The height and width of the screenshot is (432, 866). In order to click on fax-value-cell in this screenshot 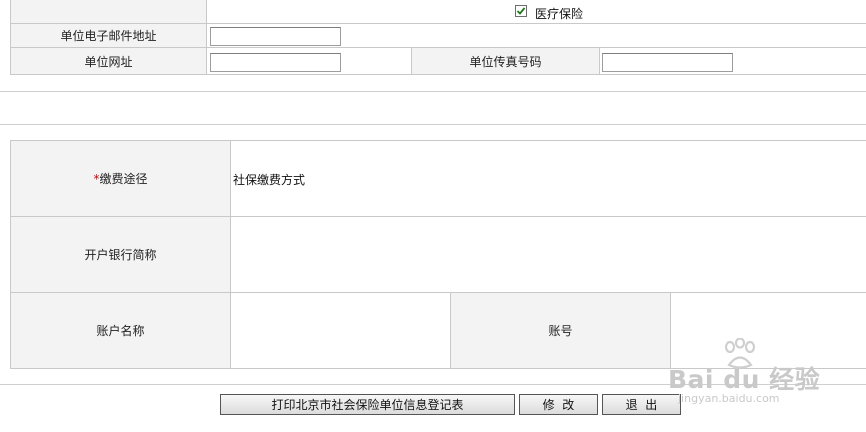, I will do `click(732, 61)`.